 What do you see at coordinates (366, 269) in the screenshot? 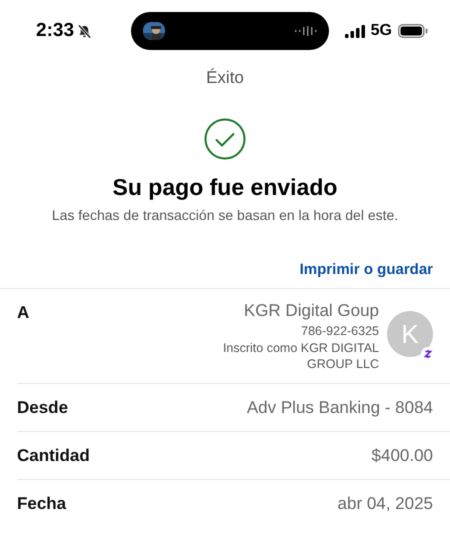
I see `print-or-save-link: Imprimir o guardar` at bounding box center [366, 269].